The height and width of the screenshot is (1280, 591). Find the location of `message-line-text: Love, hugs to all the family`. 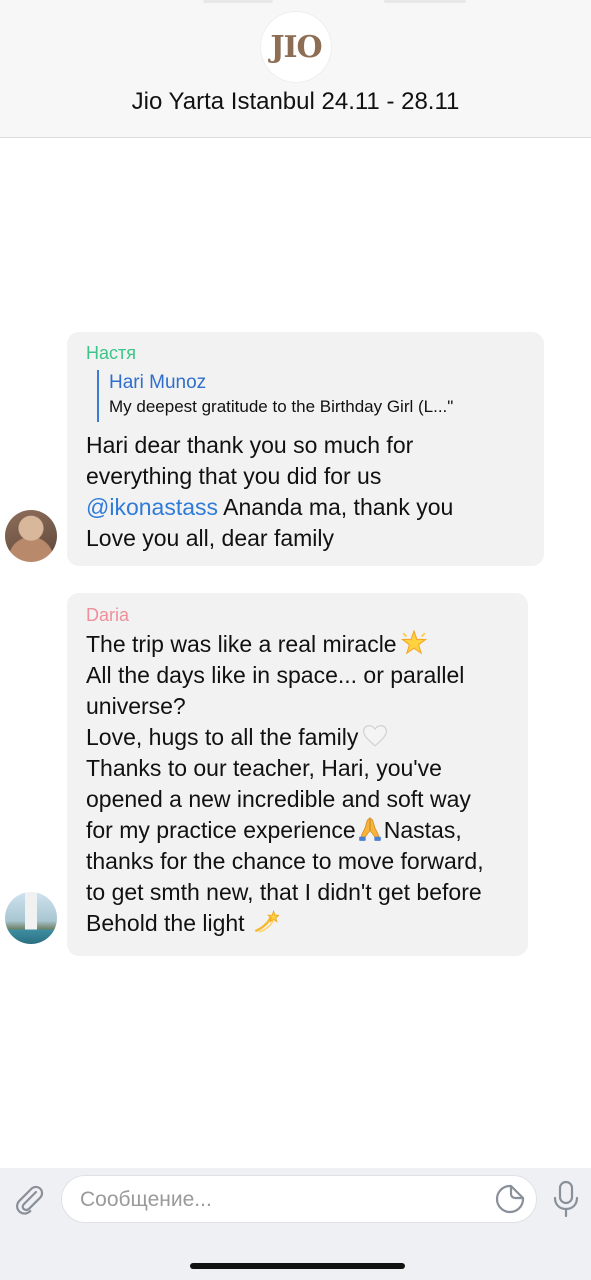

message-line-text: Love, hugs to all the family is located at coordinates (222, 737).